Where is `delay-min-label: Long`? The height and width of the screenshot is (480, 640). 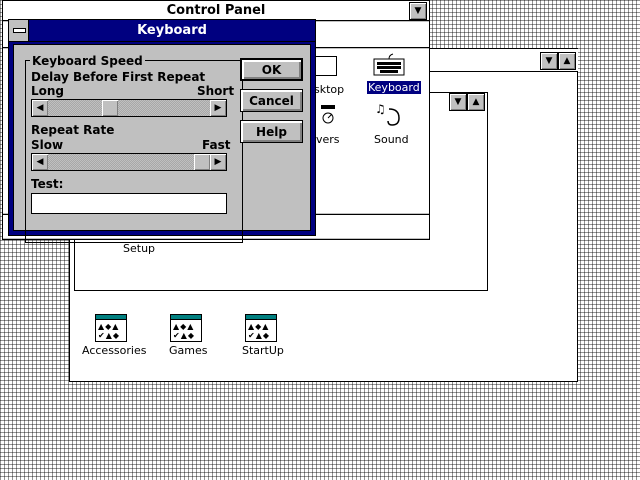
delay-min-label: Long is located at coordinates (48, 91).